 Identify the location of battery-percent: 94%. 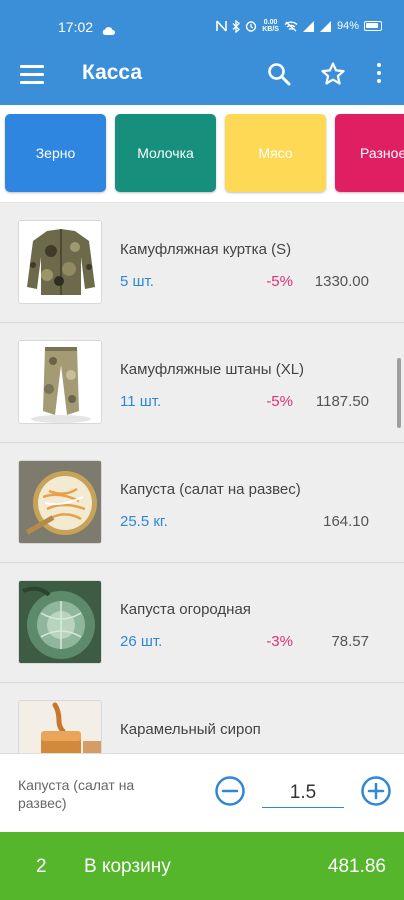
(347, 26).